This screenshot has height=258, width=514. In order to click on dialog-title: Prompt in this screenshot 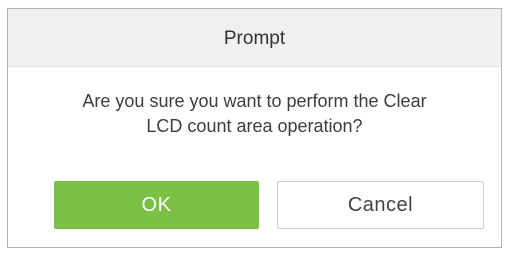, I will do `click(254, 38)`.